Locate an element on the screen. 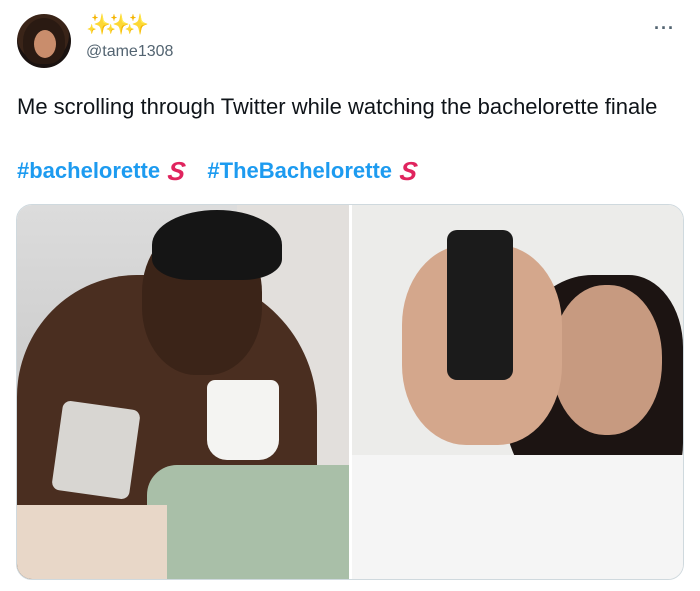 Image resolution: width=700 pixels, height=591 pixels. avatar-face is located at coordinates (45, 44).